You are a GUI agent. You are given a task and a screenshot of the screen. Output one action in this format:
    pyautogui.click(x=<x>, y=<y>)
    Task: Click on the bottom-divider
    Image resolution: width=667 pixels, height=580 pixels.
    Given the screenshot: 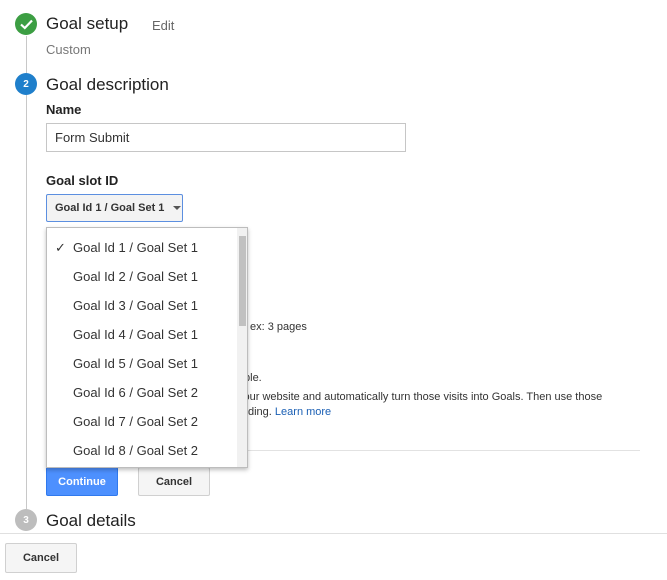 What is the action you would take?
    pyautogui.click(x=333, y=533)
    